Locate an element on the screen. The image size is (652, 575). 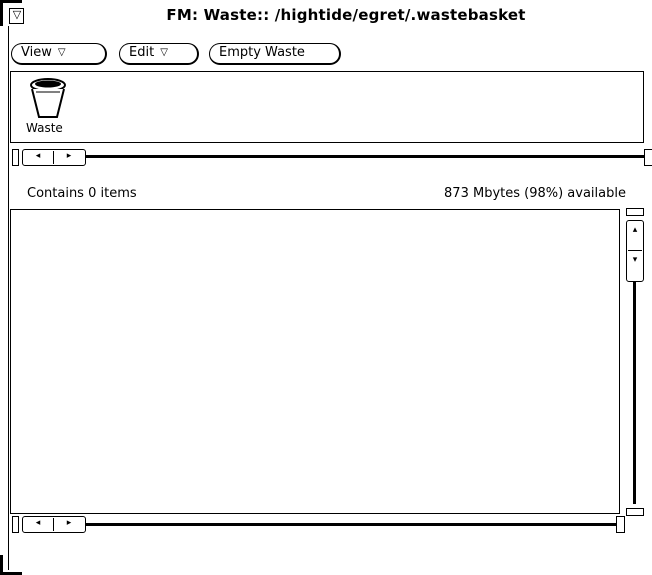
view-menu-button: View ▽ is located at coordinates (59, 54).